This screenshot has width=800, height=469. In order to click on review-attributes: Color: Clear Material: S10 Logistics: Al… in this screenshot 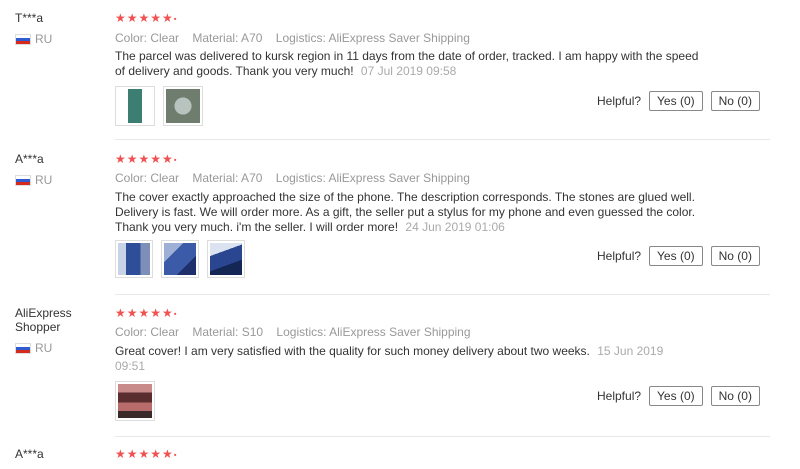, I will do `click(298, 332)`.